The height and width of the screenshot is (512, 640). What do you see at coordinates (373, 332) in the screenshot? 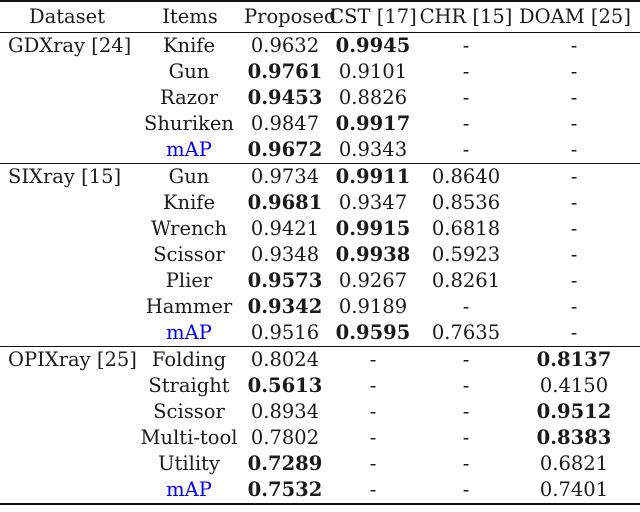
I see `value-cst: 0.9595` at bounding box center [373, 332].